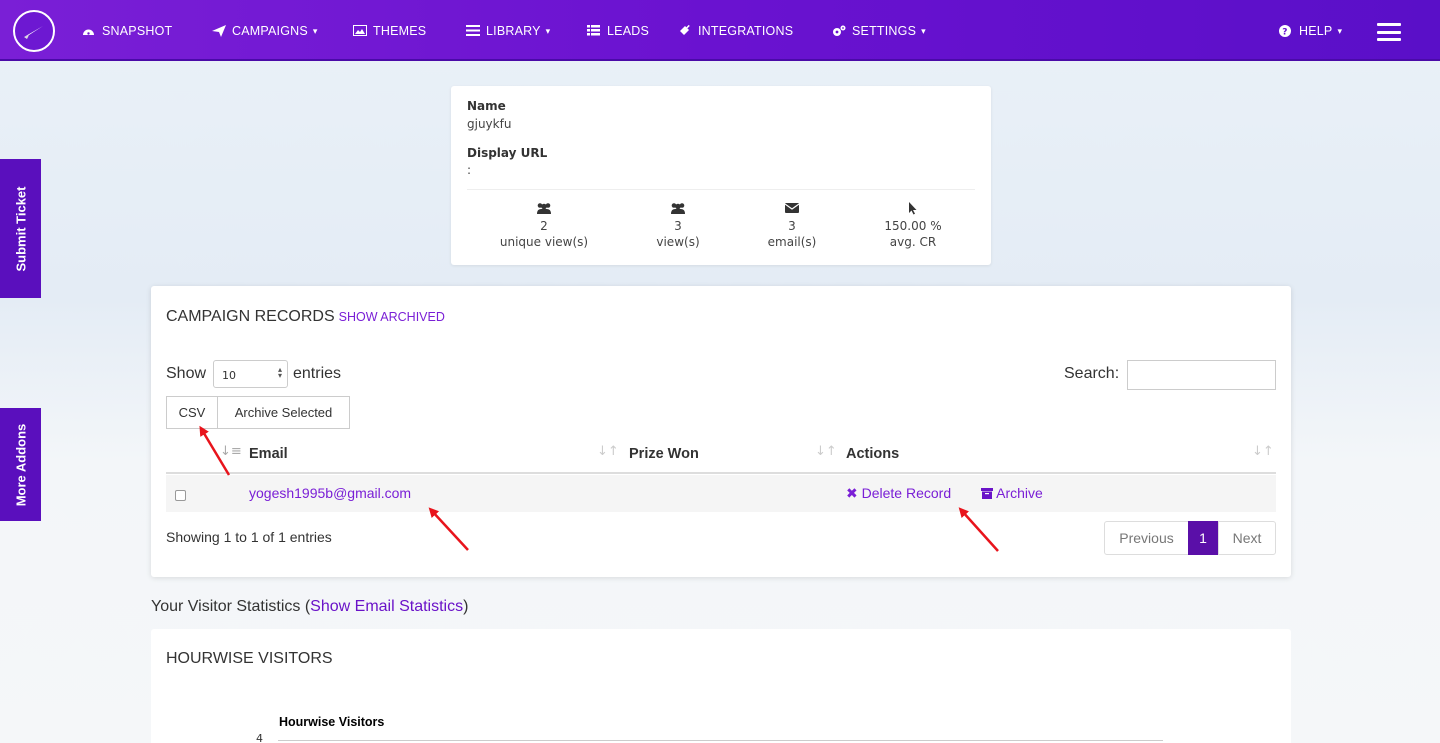 This screenshot has width=1440, height=743. Describe the element at coordinates (186, 373) in the screenshot. I see `show-label: Show` at that location.